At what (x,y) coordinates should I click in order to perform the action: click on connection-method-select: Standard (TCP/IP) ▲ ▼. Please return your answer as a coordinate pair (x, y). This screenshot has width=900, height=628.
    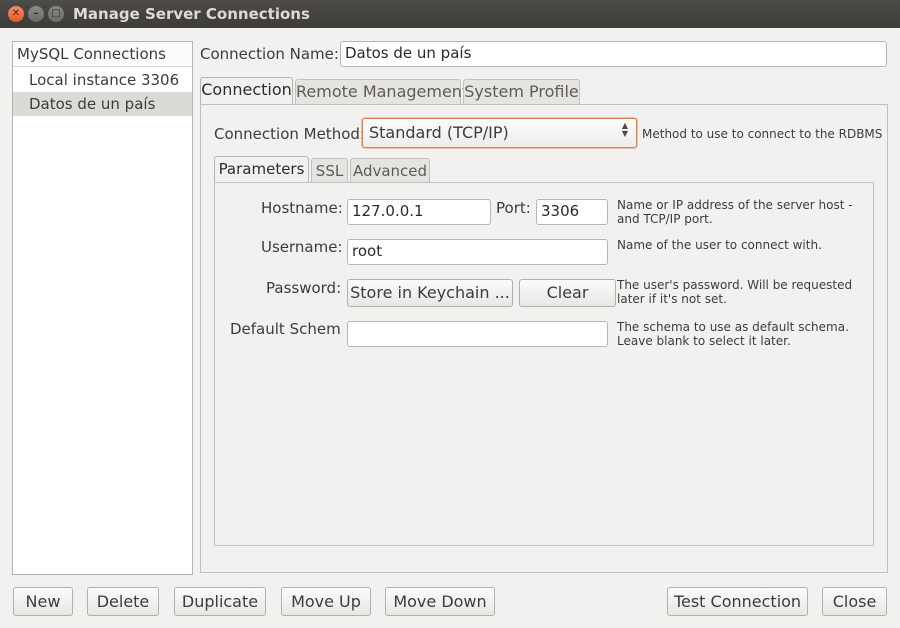
    Looking at the image, I should click on (499, 133).